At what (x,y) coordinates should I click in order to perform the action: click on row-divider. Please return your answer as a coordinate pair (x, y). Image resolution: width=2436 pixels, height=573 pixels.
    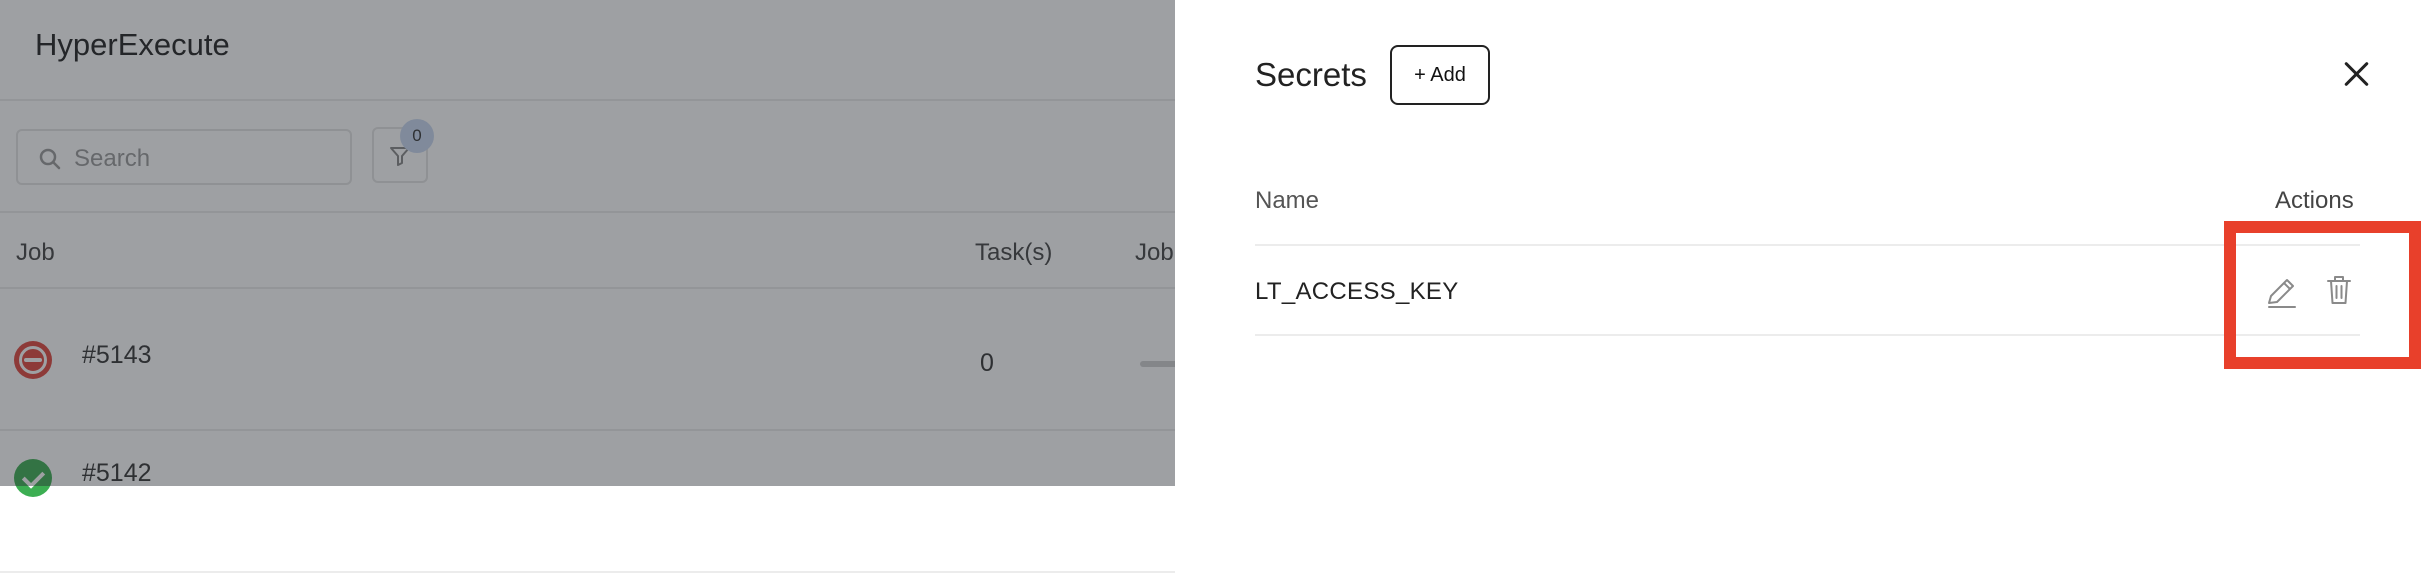
    Looking at the image, I should click on (1807, 335).